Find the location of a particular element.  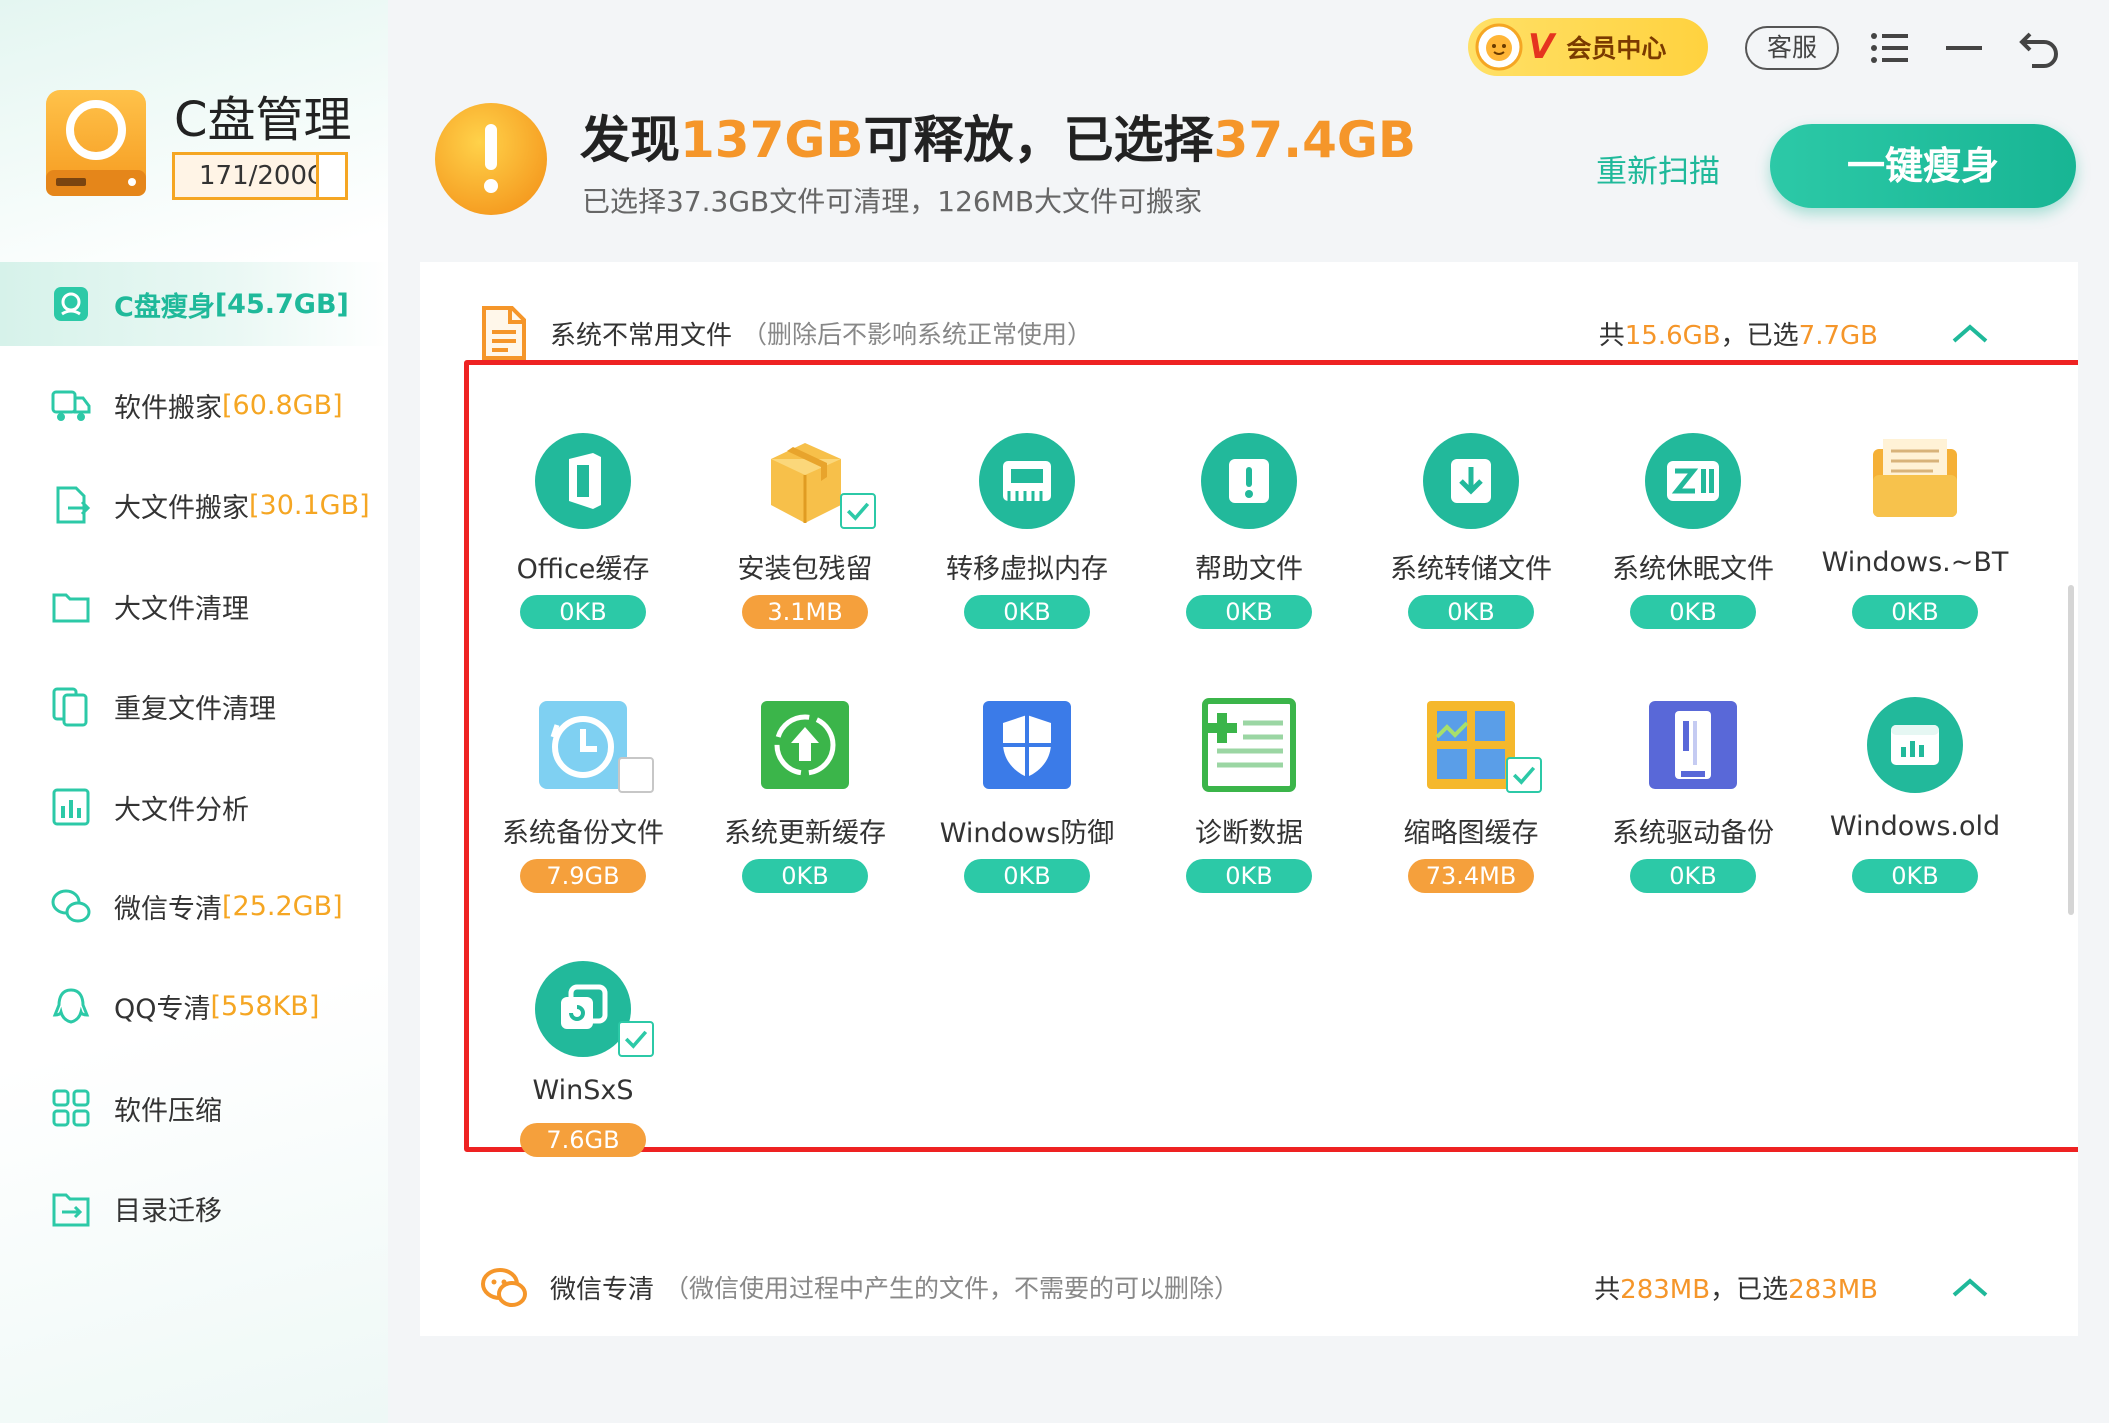

vip-v-icon: V is located at coordinates (1541, 47).